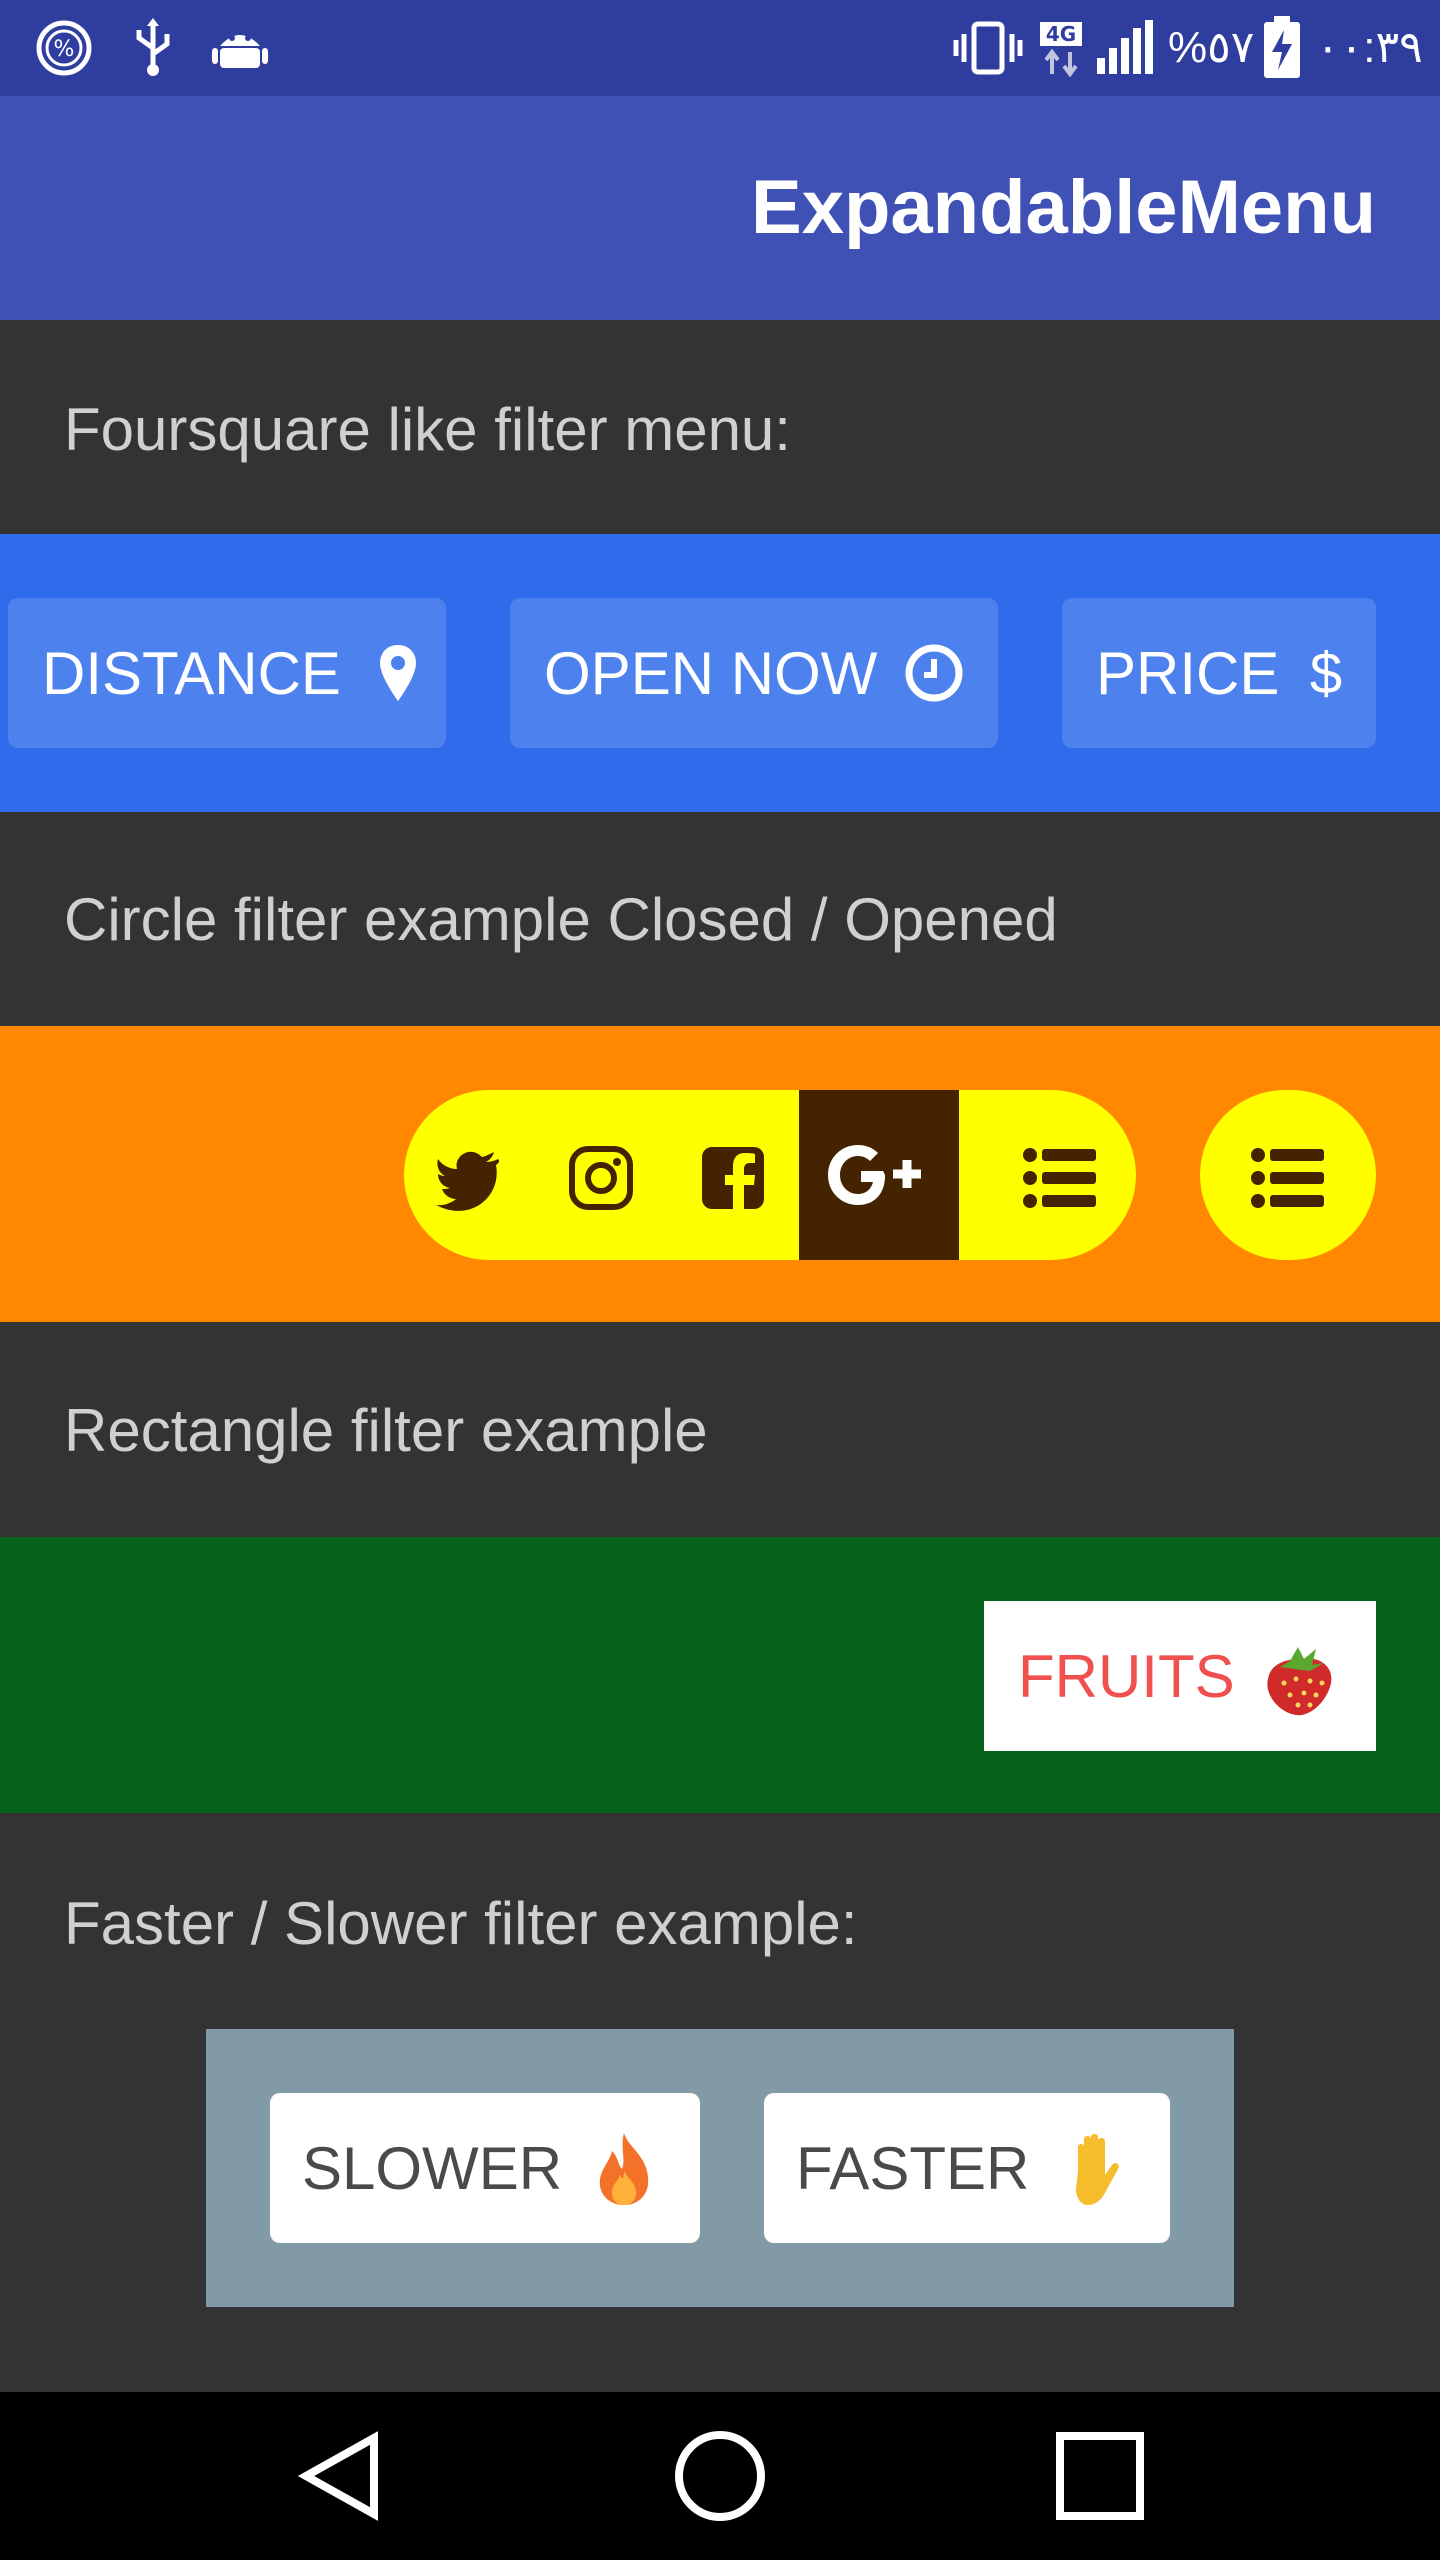 The width and height of the screenshot is (1440, 2560). I want to click on open-now-label: OPEN NOW, so click(711, 673).